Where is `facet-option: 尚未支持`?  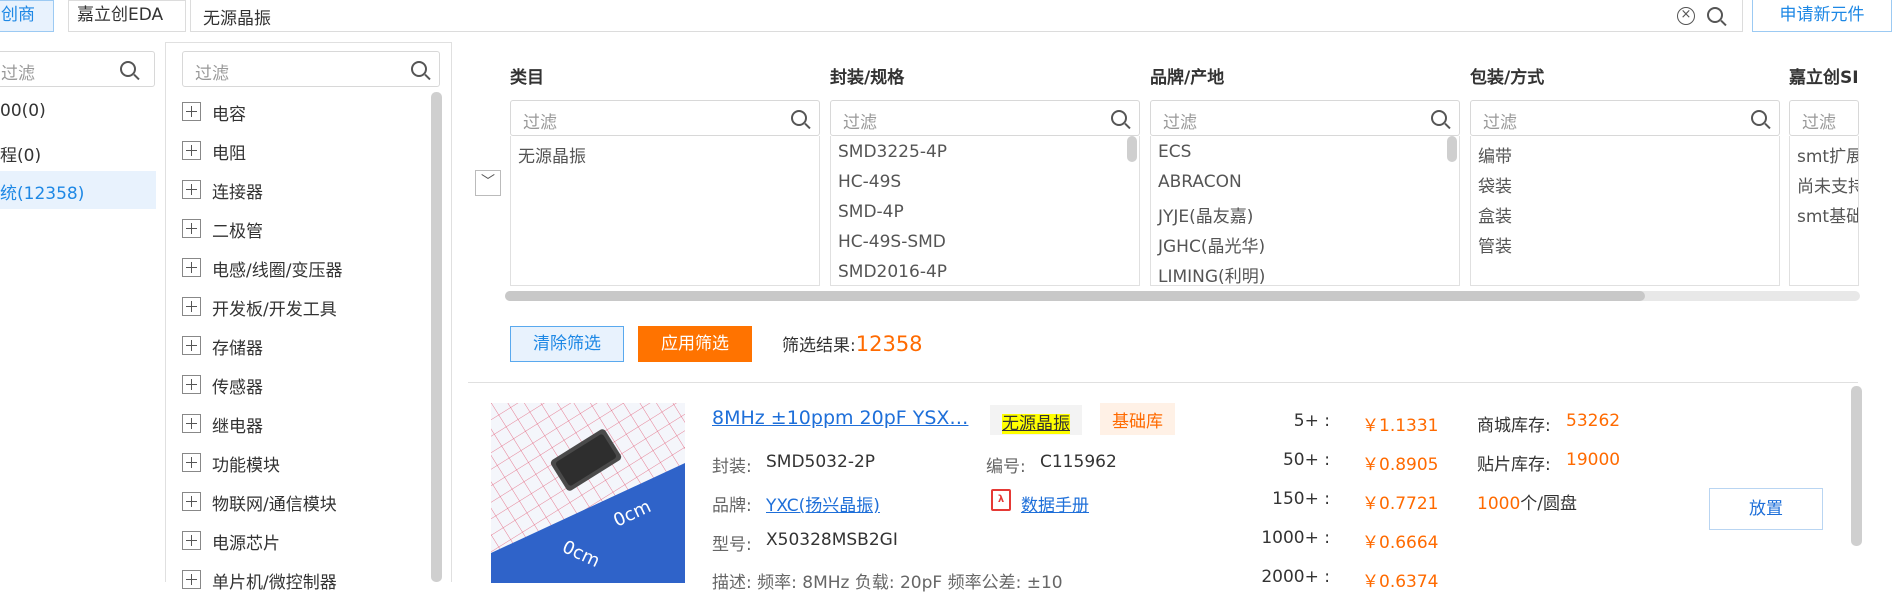
facet-option: 尚未支持 is located at coordinates (1827, 184).